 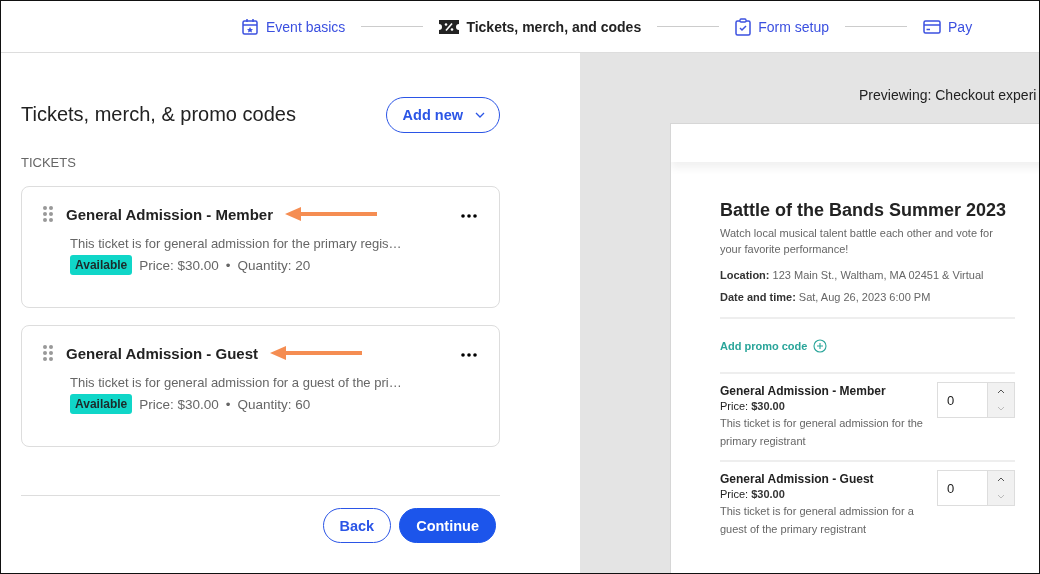 What do you see at coordinates (864, 210) in the screenshot?
I see `event-title: Battle of the Bands Summer 2023` at bounding box center [864, 210].